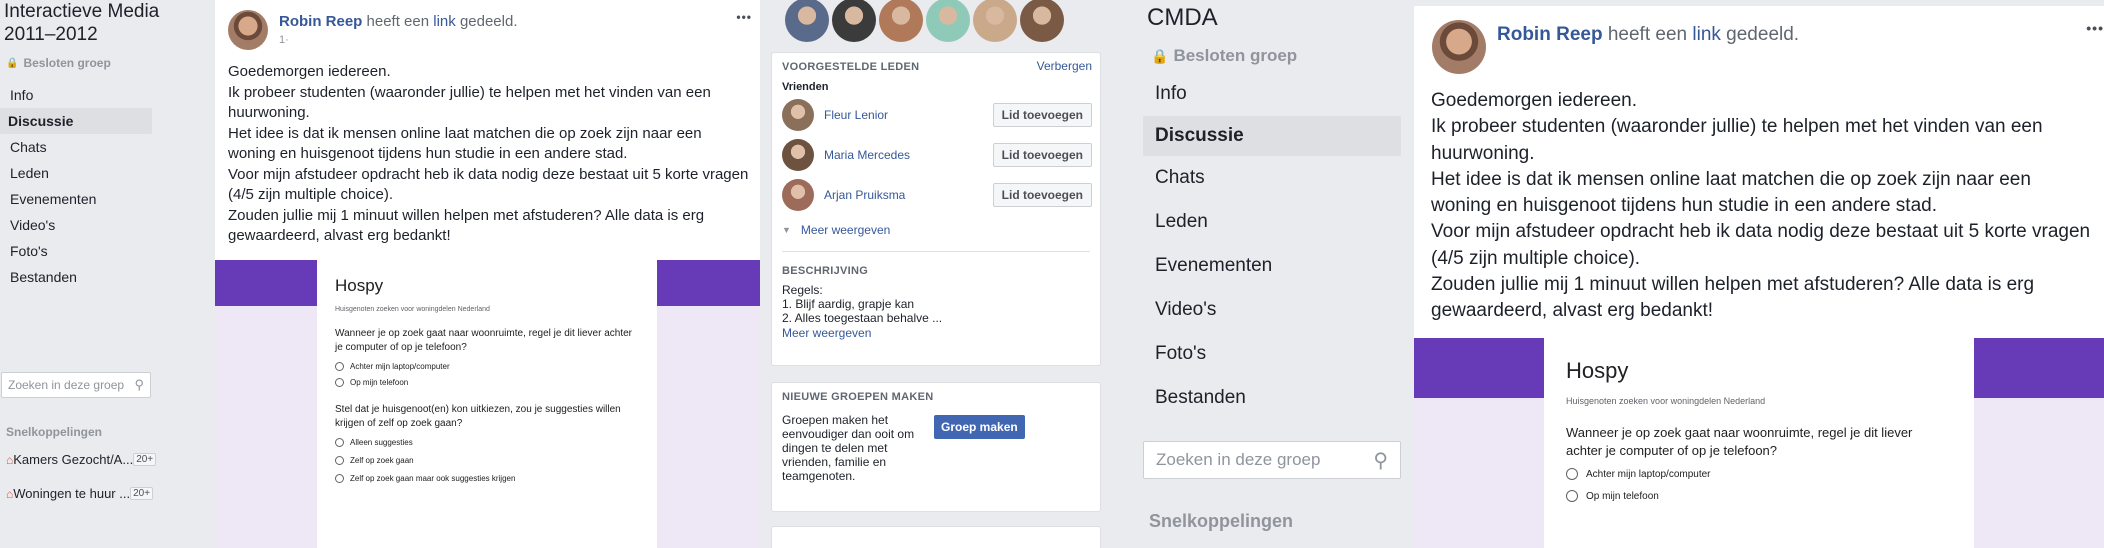 The height and width of the screenshot is (548, 2104). I want to click on post-timestamp: 1·, so click(284, 40).